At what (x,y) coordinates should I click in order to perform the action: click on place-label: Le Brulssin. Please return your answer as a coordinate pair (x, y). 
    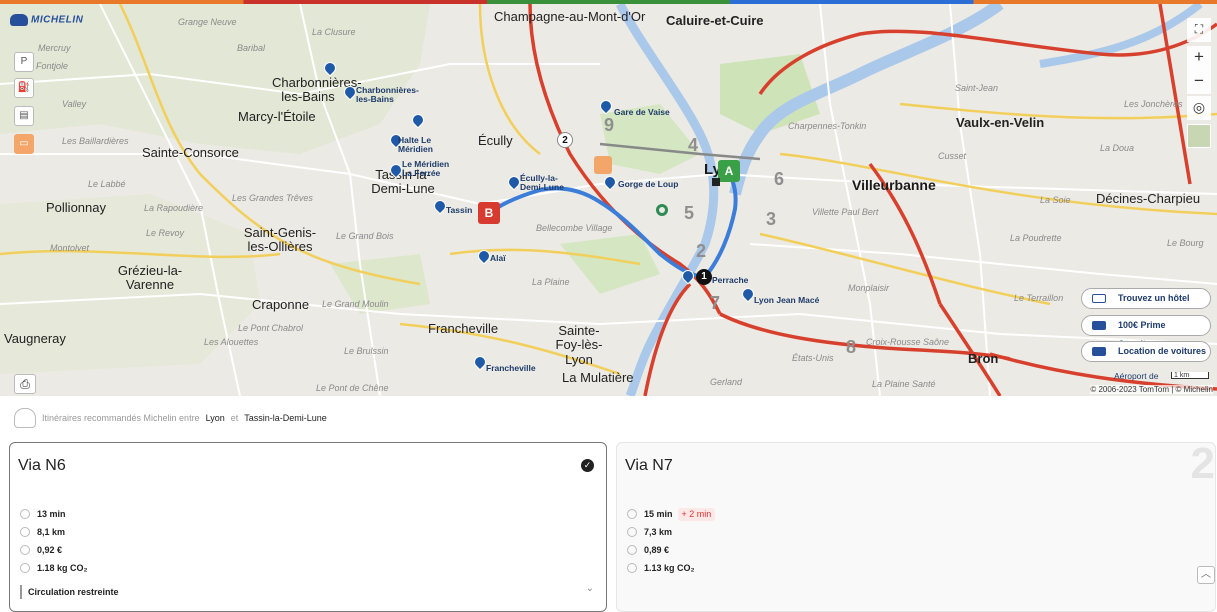
    Looking at the image, I should click on (366, 351).